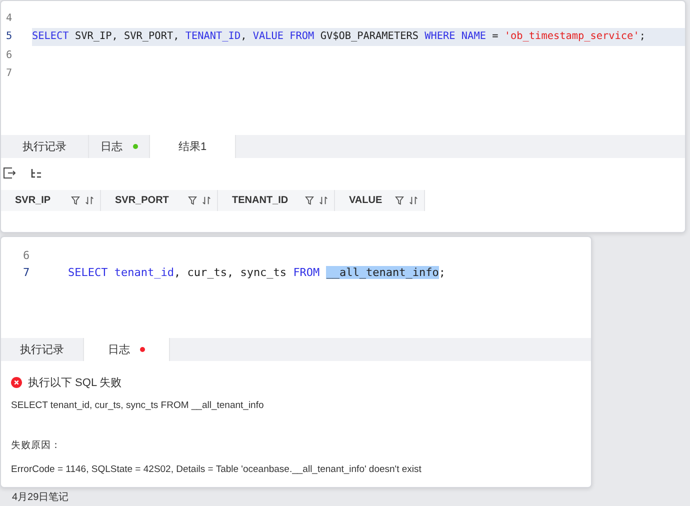 The width and height of the screenshot is (690, 506). What do you see at coordinates (216, 469) in the screenshot?
I see `error-message: ErrorCode = 1146, SQLState = 42S02, Details = Table 'oceanbase.__all_tenant_info' doesn't exist` at bounding box center [216, 469].